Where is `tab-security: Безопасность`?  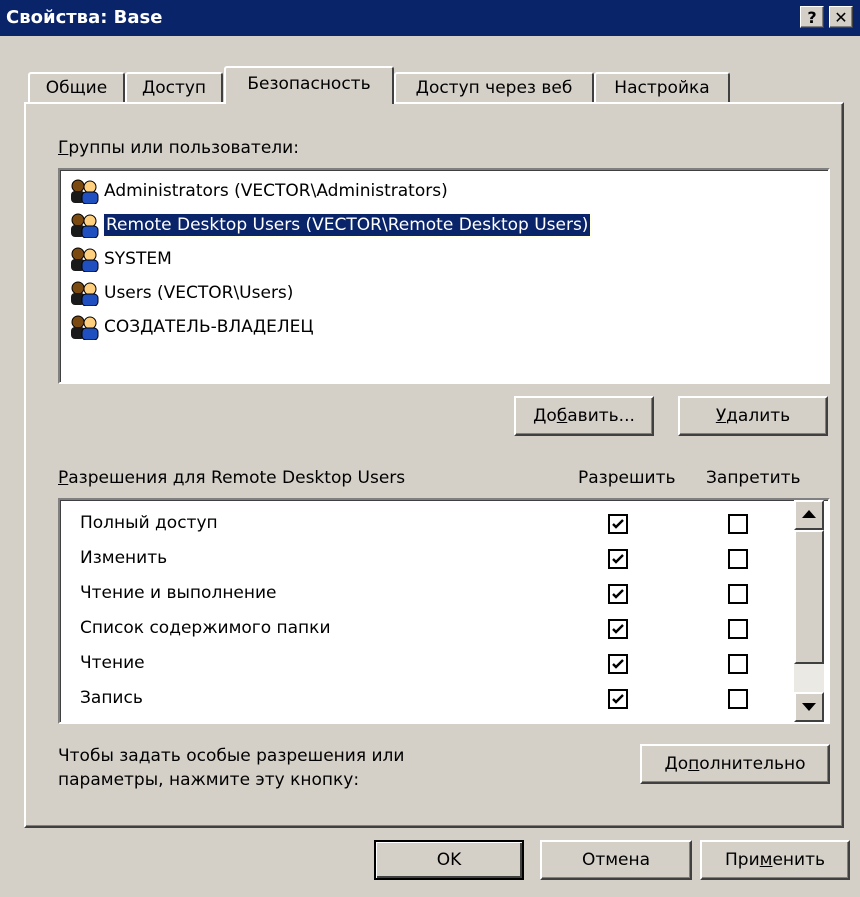
tab-security: Безопасность is located at coordinates (309, 85).